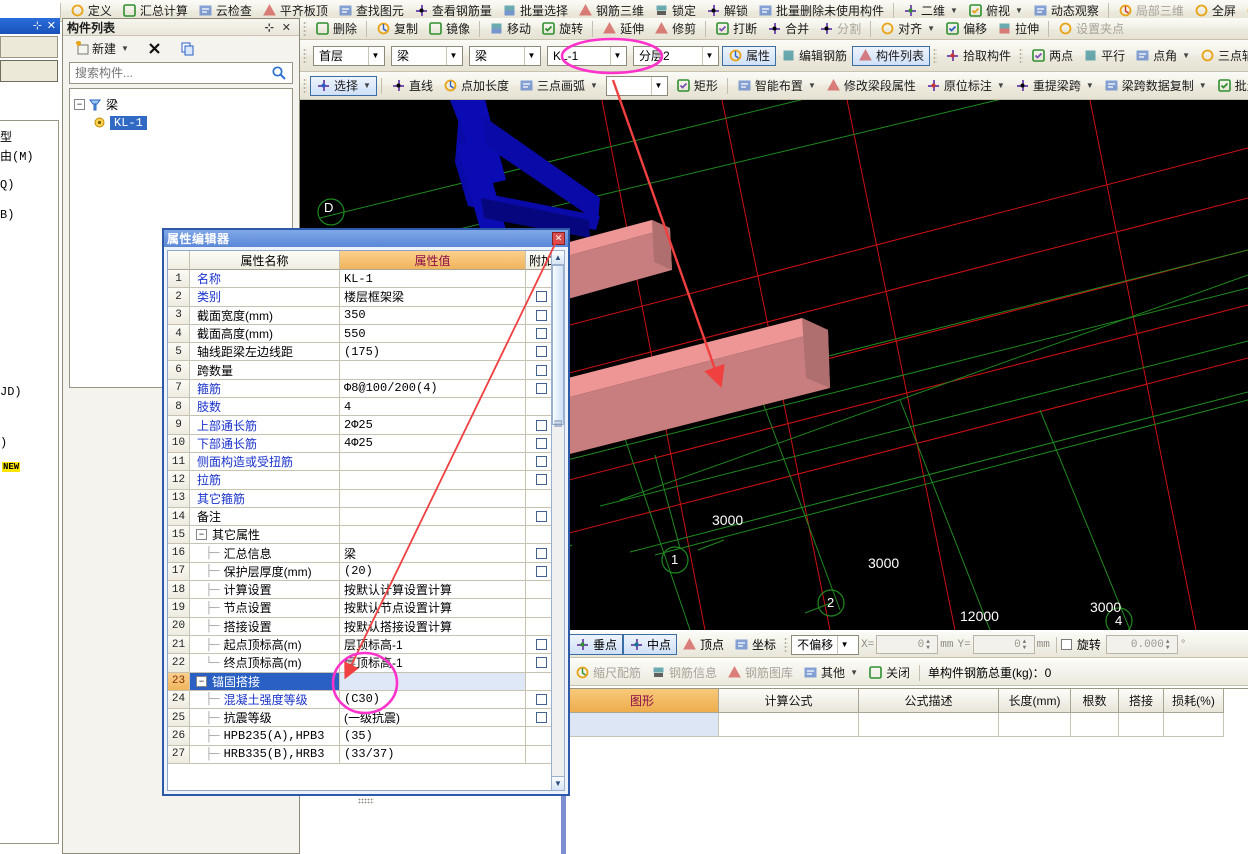  What do you see at coordinates (265, 535) in the screenshot?
I see `property-name-cell: − 其它属性` at bounding box center [265, 535].